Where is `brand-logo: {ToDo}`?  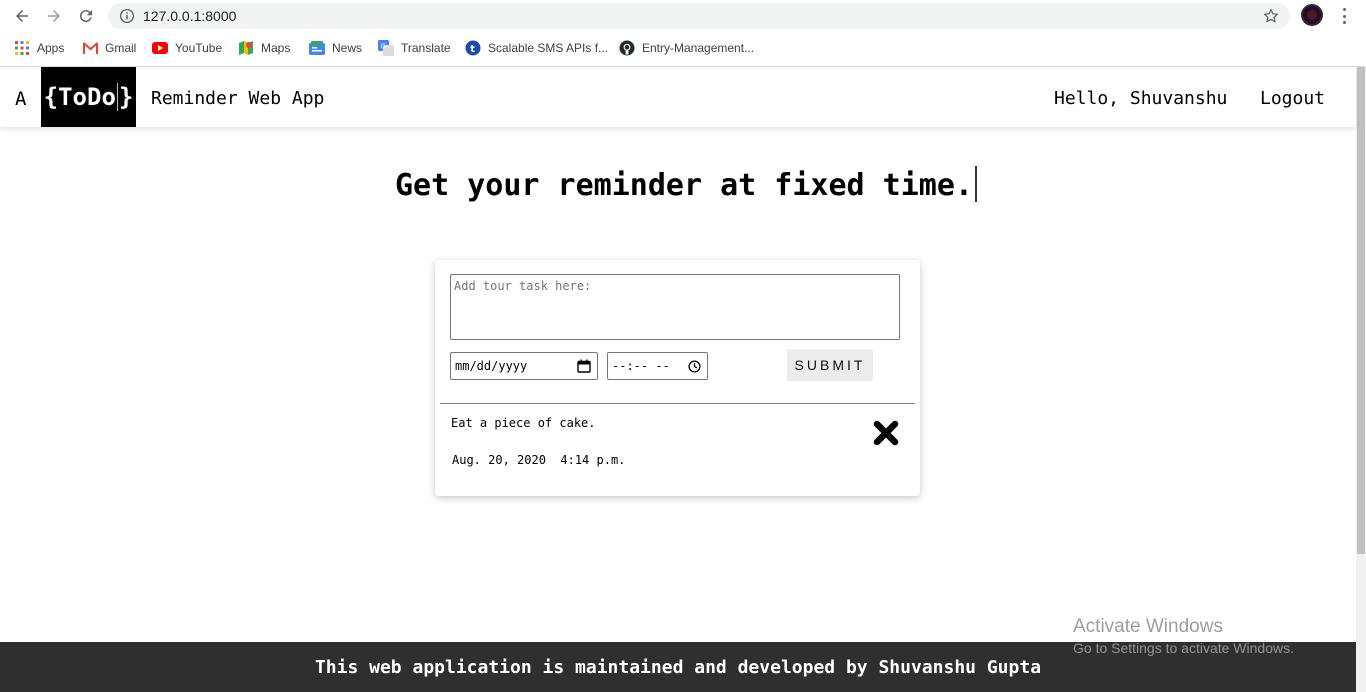
brand-logo: {ToDo} is located at coordinates (88, 97).